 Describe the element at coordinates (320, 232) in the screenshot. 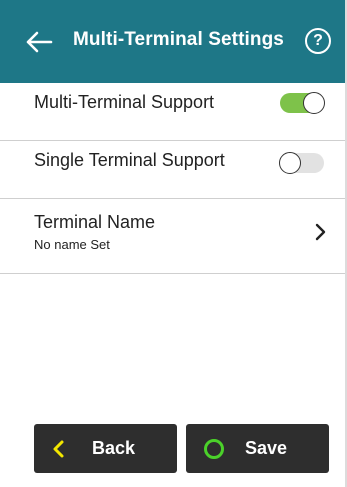

I see `chevron-right-icon` at that location.